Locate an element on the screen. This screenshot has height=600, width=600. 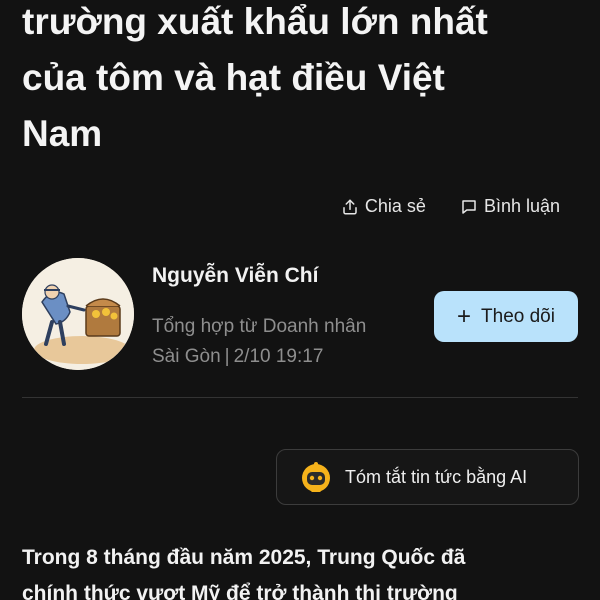
ai-summary-label: Tóm tắt tin tức bằng AI is located at coordinates (436, 476).